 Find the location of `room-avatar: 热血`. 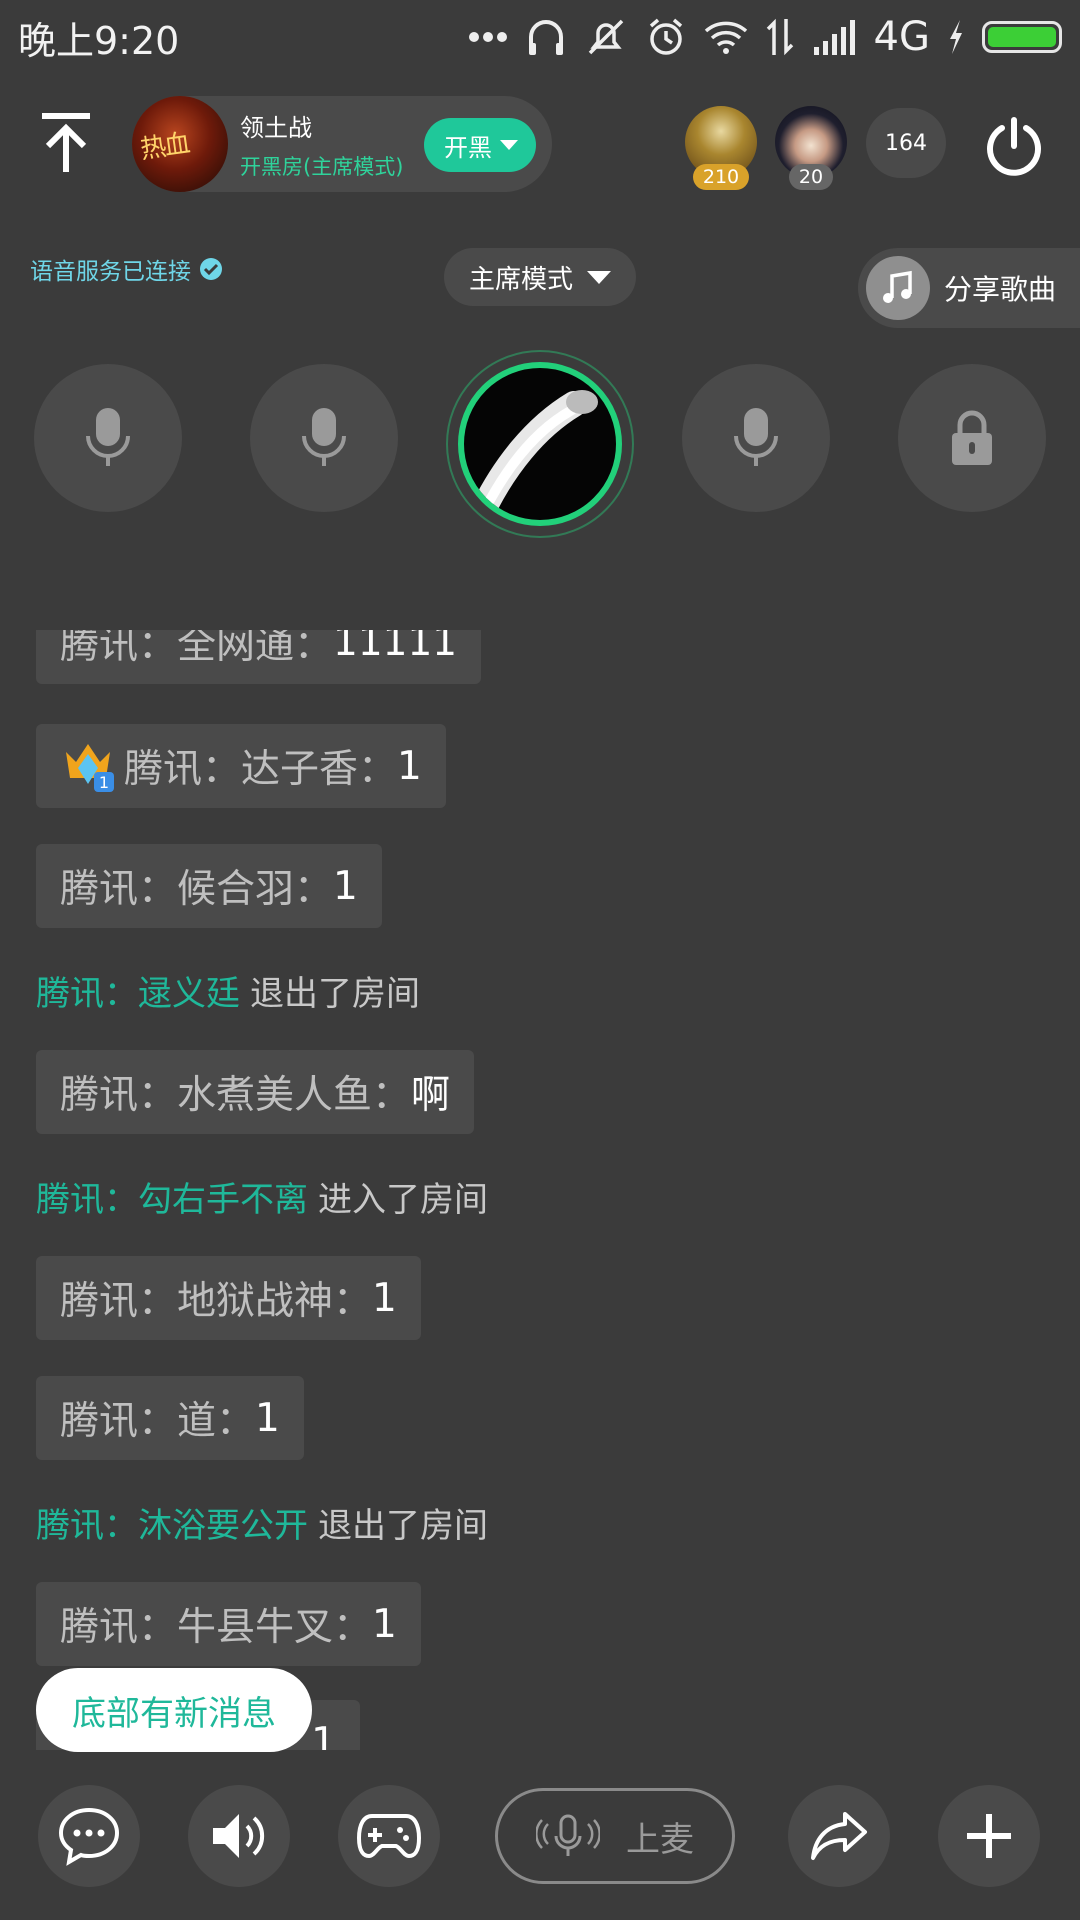

room-avatar: 热血 is located at coordinates (180, 144).